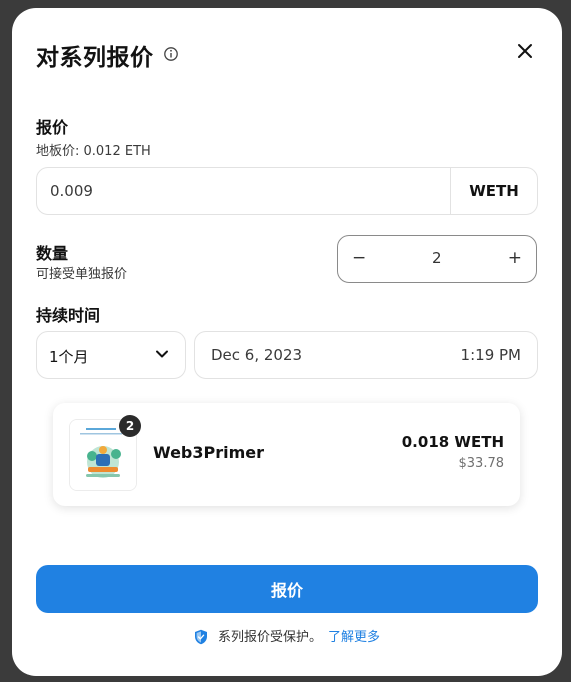 Image resolution: width=571 pixels, height=682 pixels. What do you see at coordinates (515, 258) in the screenshot?
I see `increment-button: +` at bounding box center [515, 258].